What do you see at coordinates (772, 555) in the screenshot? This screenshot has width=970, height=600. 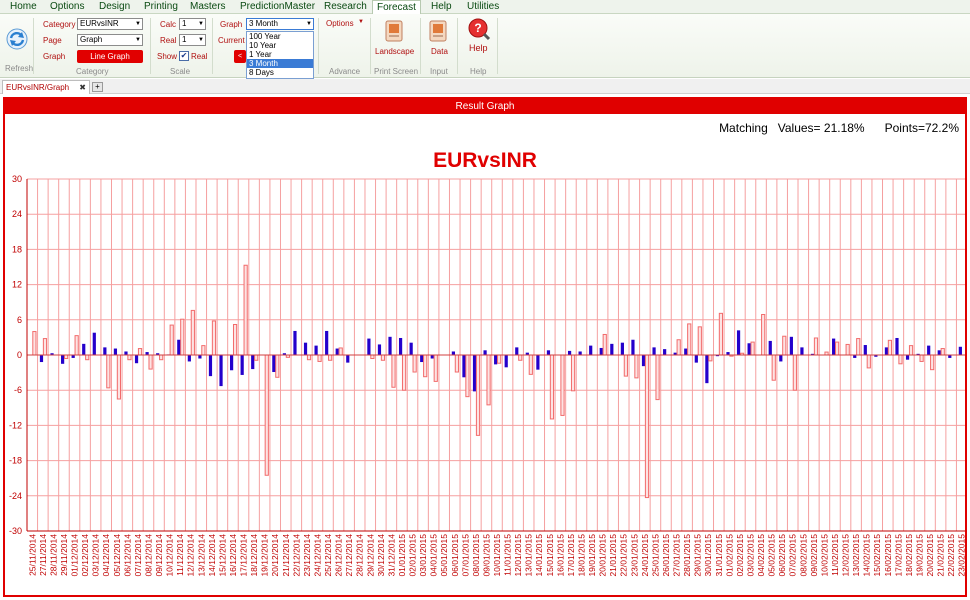 I see `x-tick-label: 05/02/2015` at bounding box center [772, 555].